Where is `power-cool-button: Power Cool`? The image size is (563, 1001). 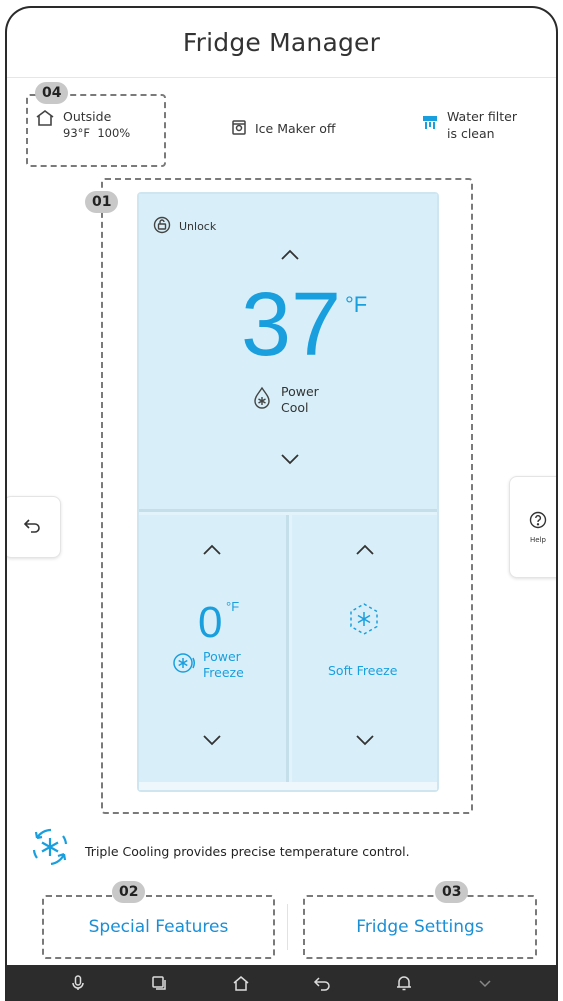
power-cool-button: Power Cool is located at coordinates (284, 400).